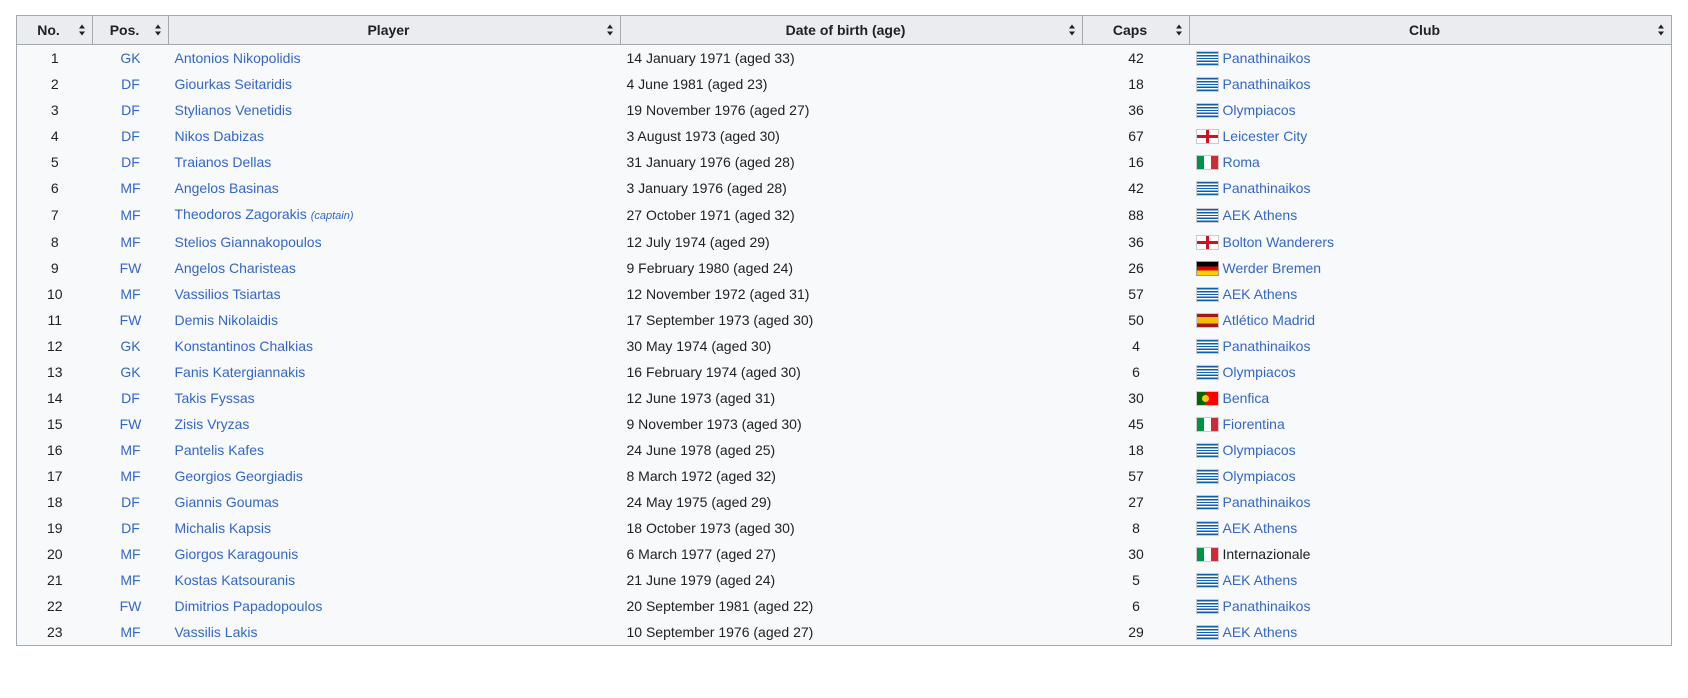 This screenshot has width=1688, height=698. I want to click on player-name-link: Pantelis Kafes, so click(220, 450).